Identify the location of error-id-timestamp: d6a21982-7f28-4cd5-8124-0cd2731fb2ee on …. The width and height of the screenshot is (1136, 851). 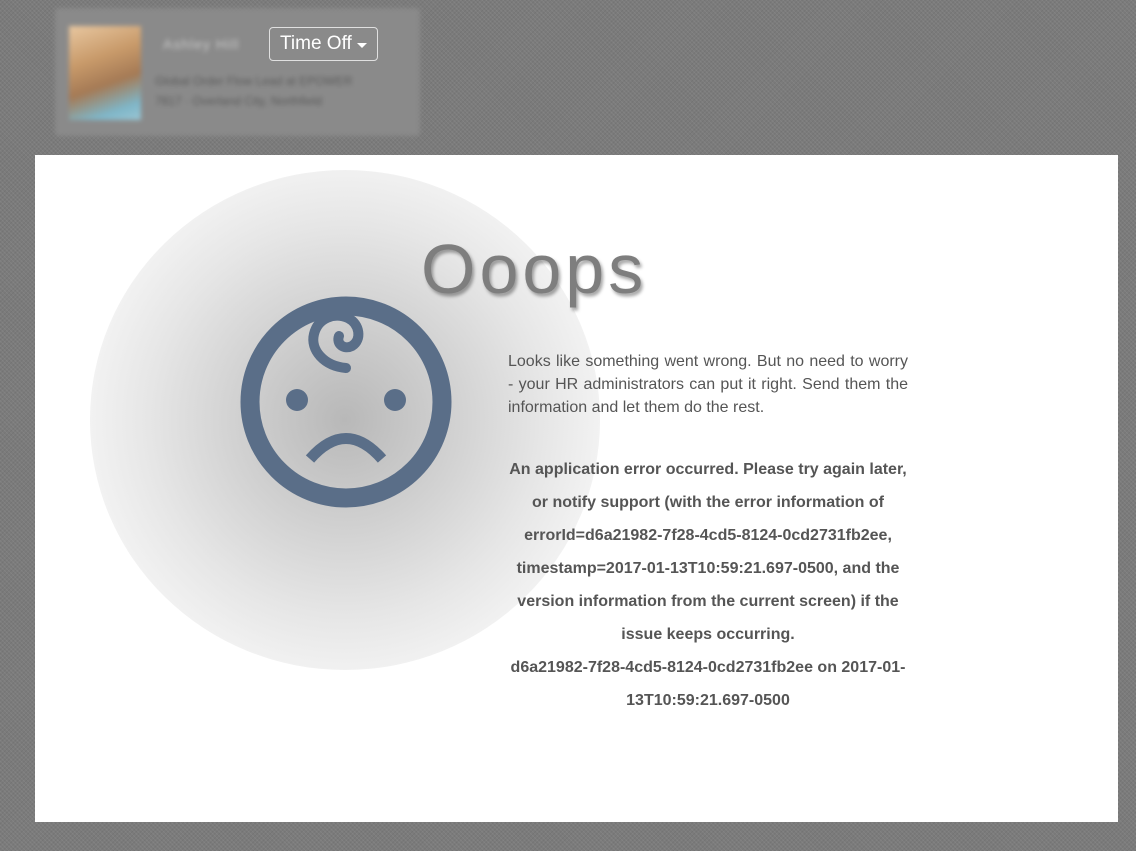
(708, 684).